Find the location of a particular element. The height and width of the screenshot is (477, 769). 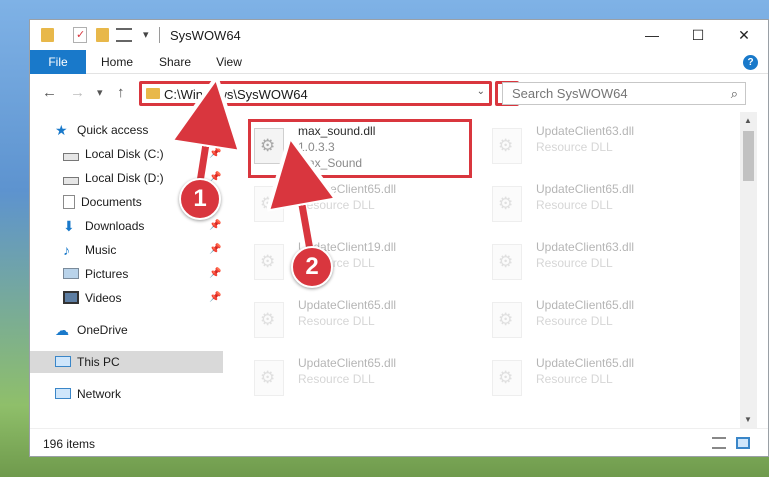

title-divider is located at coordinates (159, 35).